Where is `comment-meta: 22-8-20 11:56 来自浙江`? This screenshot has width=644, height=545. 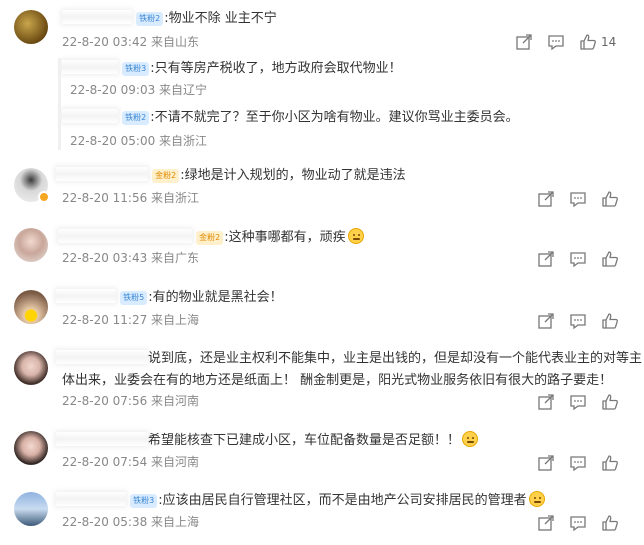 comment-meta: 22-8-20 11:56 来自浙江 is located at coordinates (131, 198).